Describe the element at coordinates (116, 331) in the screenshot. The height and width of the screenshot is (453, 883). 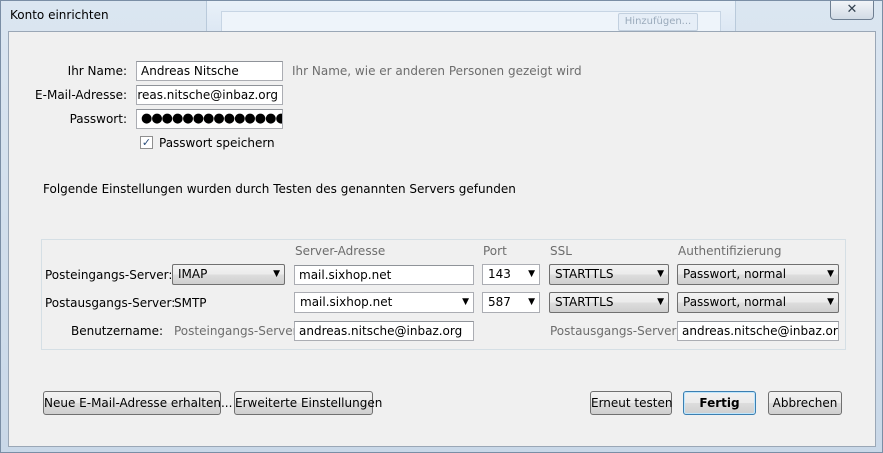
I see `username-label: Benutzername:` at that location.